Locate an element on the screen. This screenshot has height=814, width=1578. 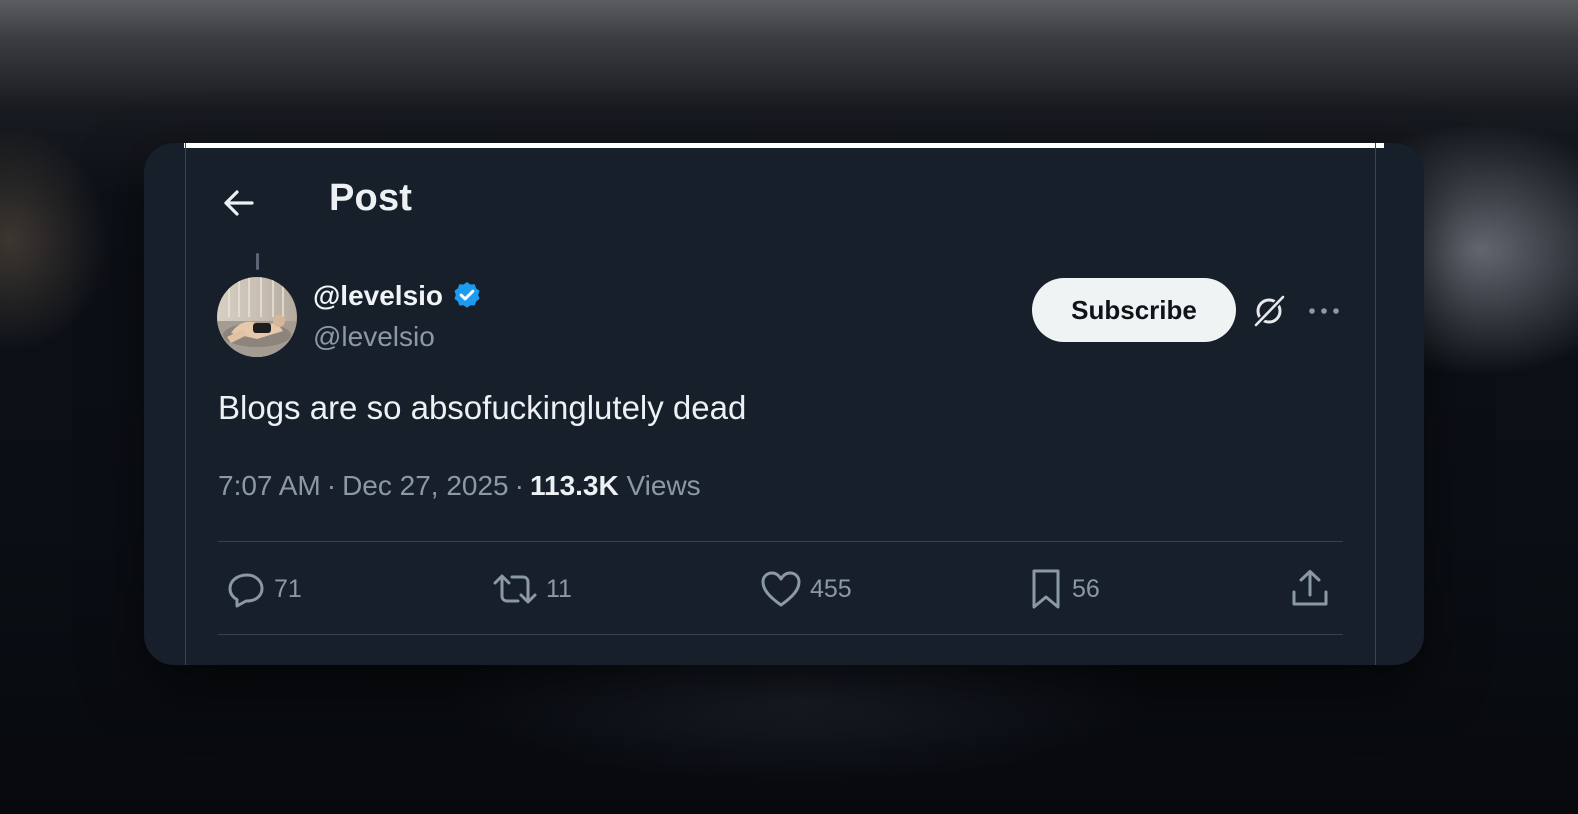
repost-button: 11 is located at coordinates (532, 589).